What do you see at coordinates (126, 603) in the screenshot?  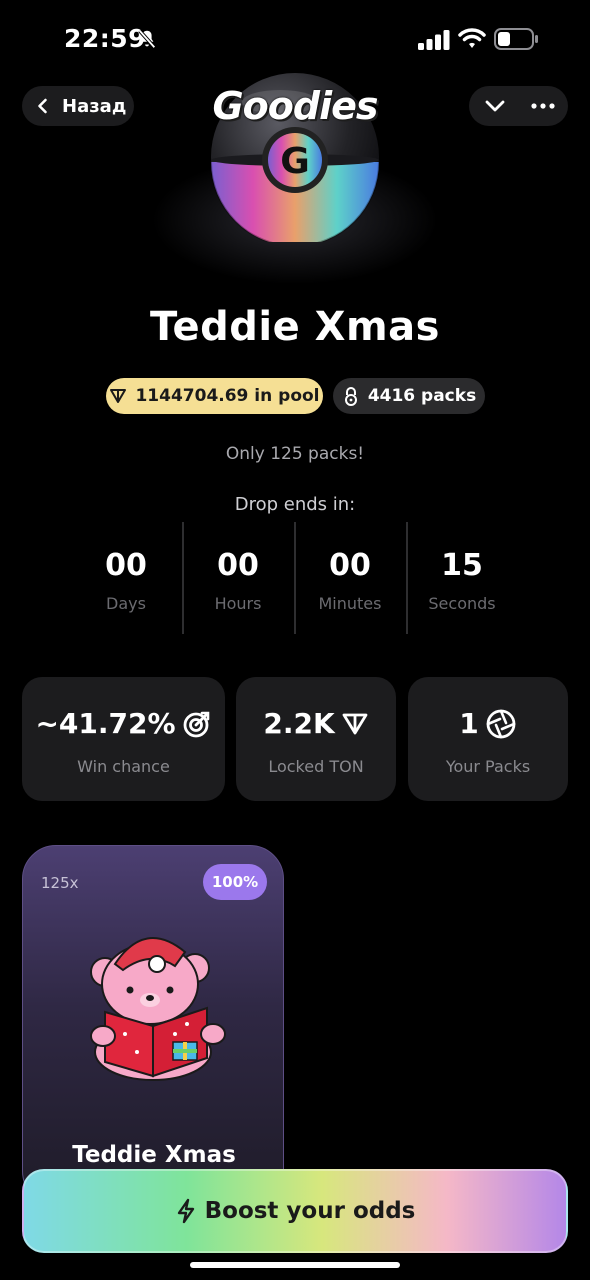 I see `countdown-days-label: Days` at bounding box center [126, 603].